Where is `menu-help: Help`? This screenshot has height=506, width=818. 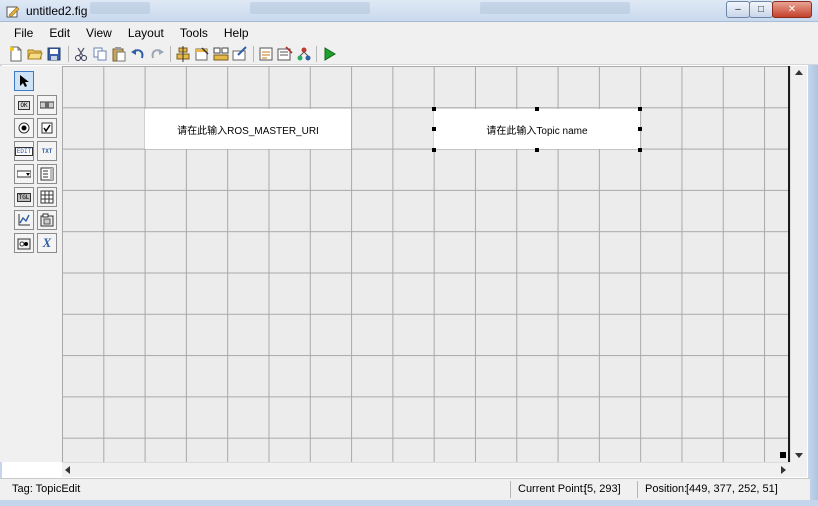 menu-help: Help is located at coordinates (236, 33).